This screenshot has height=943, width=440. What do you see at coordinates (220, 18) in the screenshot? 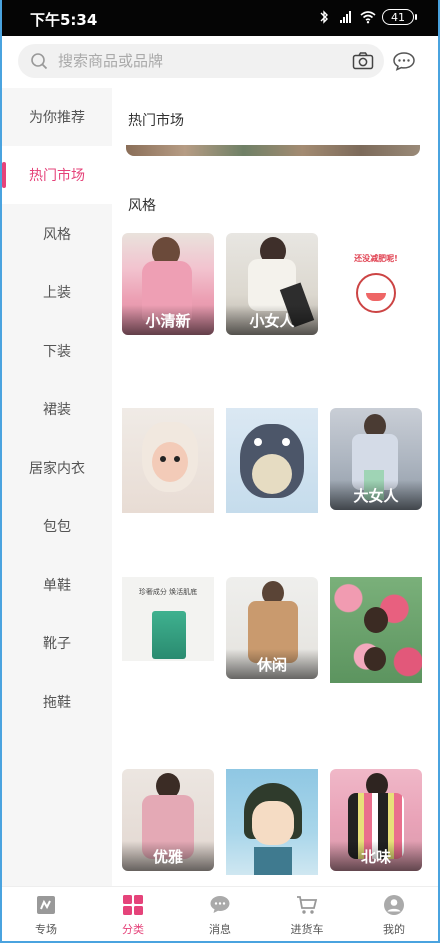
I see `status-bar: 下午5:34 41` at bounding box center [220, 18].